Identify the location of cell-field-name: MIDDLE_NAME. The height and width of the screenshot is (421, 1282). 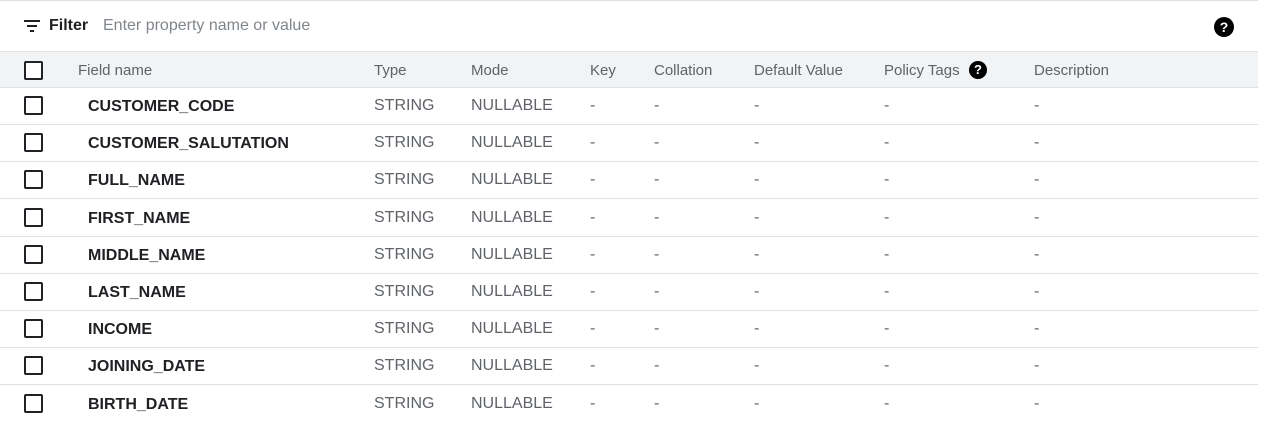
(147, 255).